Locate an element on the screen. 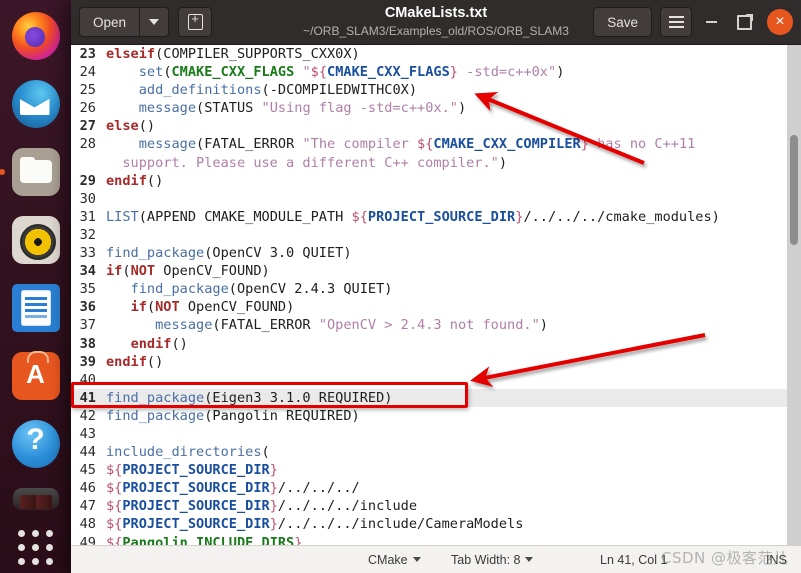 The width and height of the screenshot is (801, 573). code-line-current: 41 find_package(Eigen3 3.1.0 REQUIRED) is located at coordinates (436, 397).